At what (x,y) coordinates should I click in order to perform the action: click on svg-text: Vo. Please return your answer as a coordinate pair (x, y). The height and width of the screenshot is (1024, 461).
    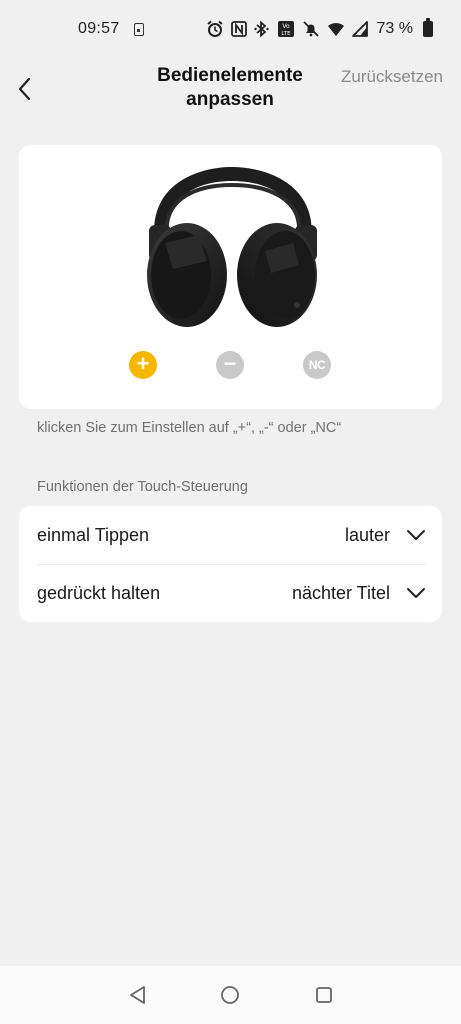
    Looking at the image, I should click on (286, 26).